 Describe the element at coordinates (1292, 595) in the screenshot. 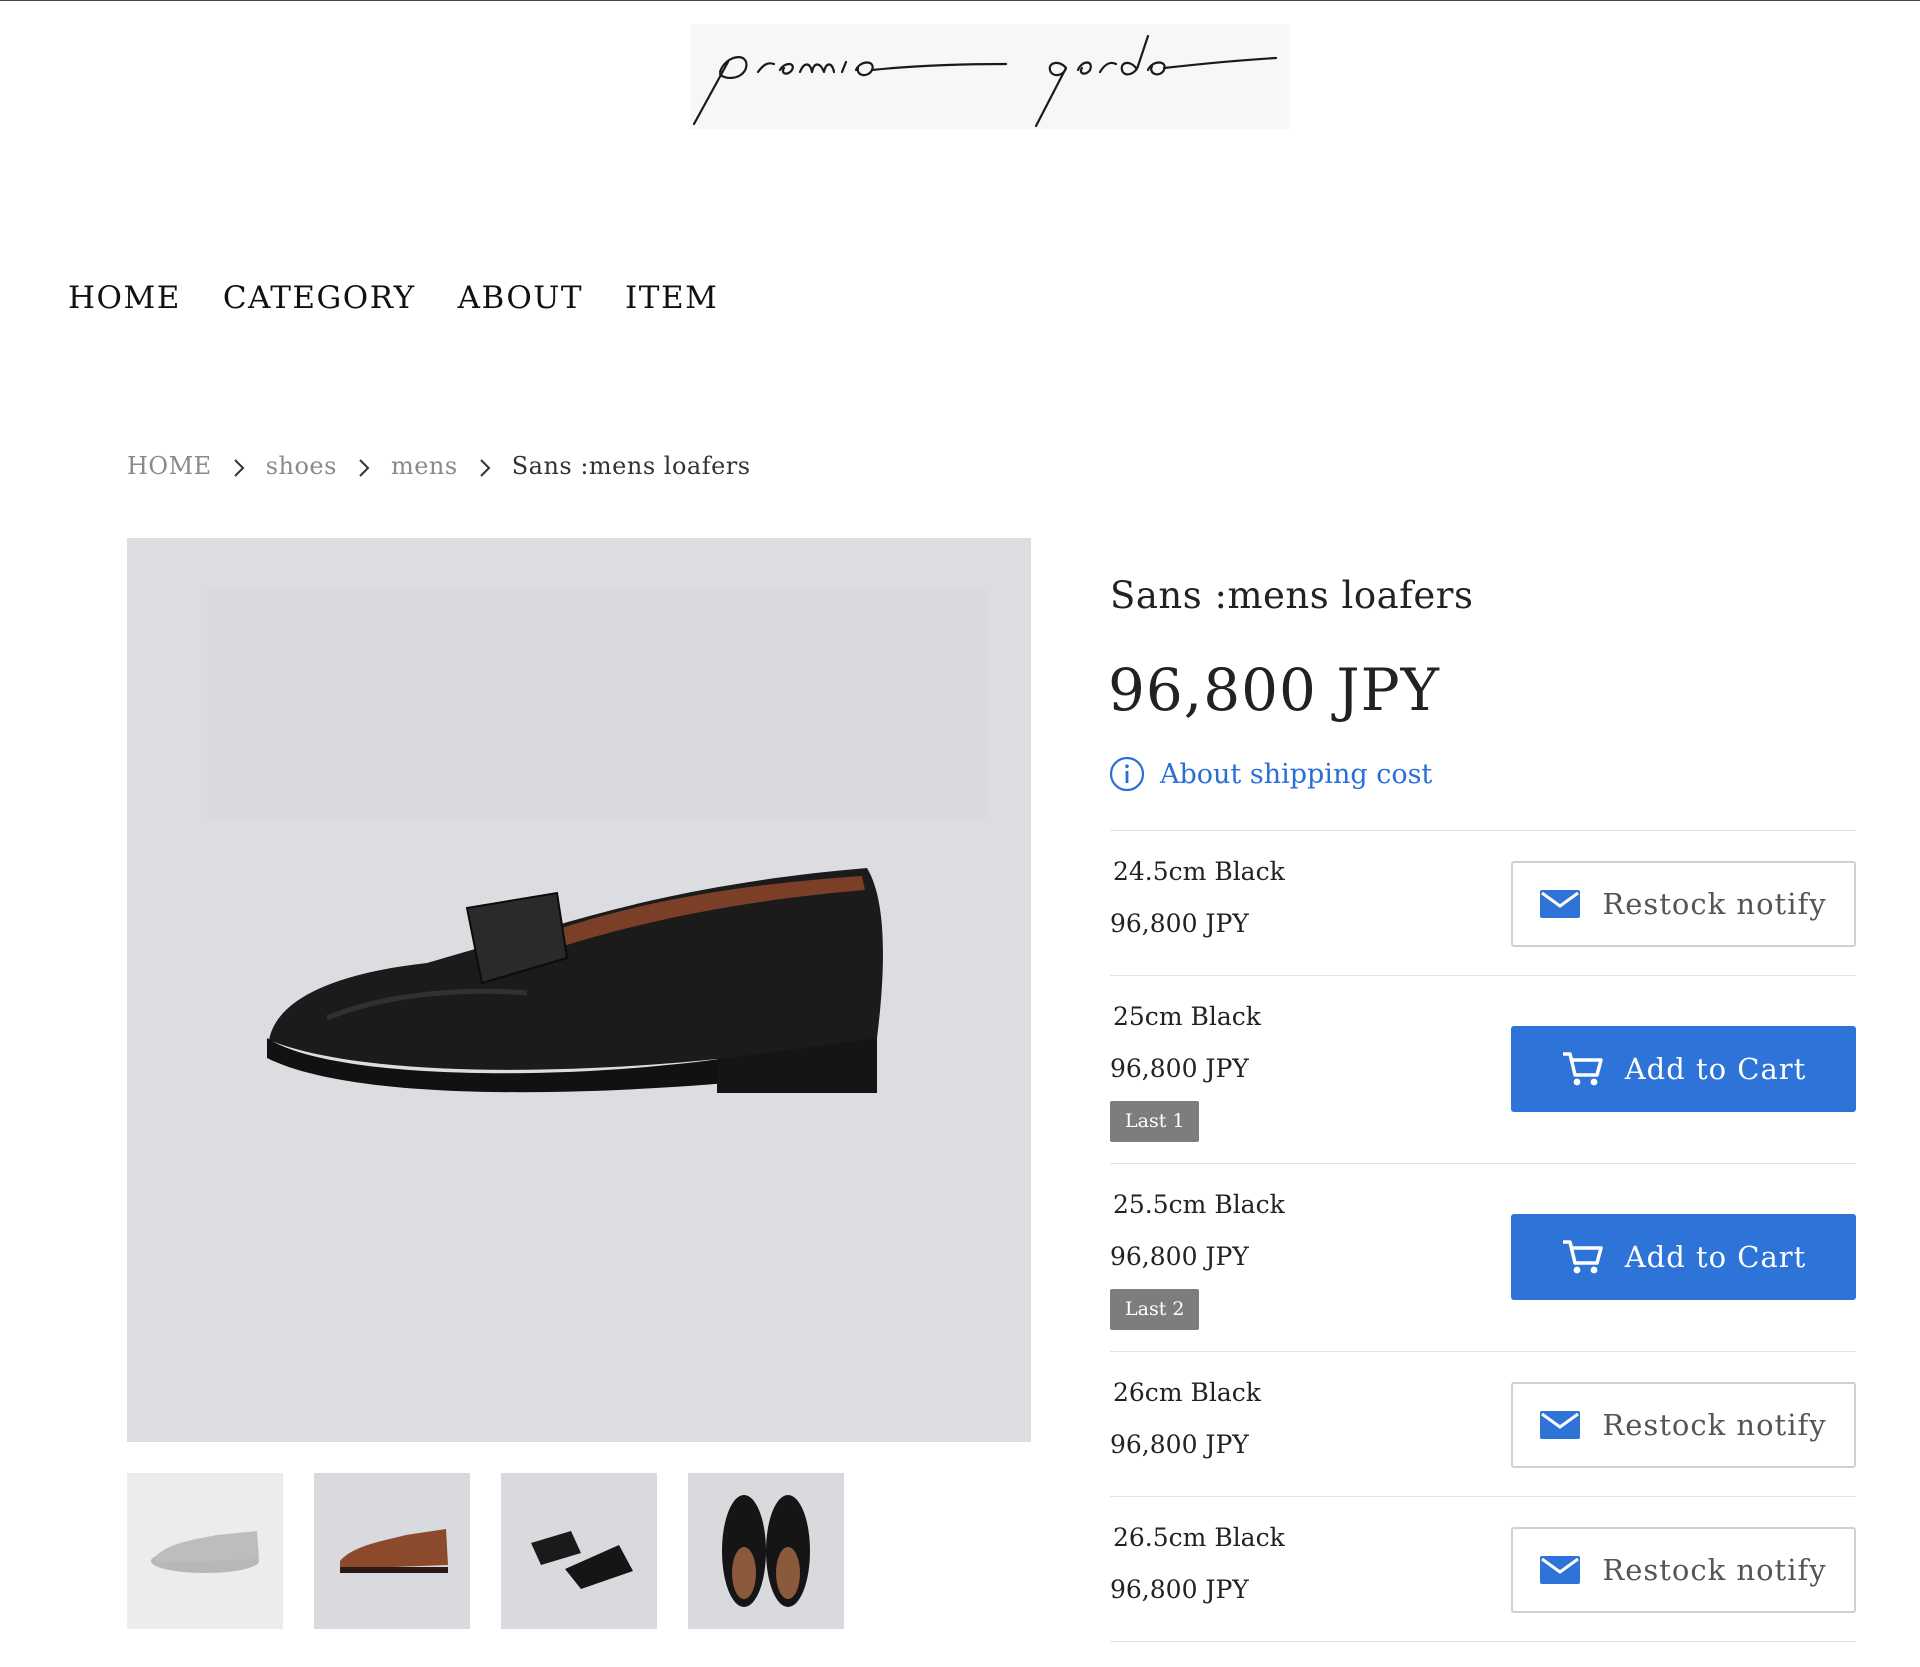

I see `product-title: Sans :mens loafers` at that location.